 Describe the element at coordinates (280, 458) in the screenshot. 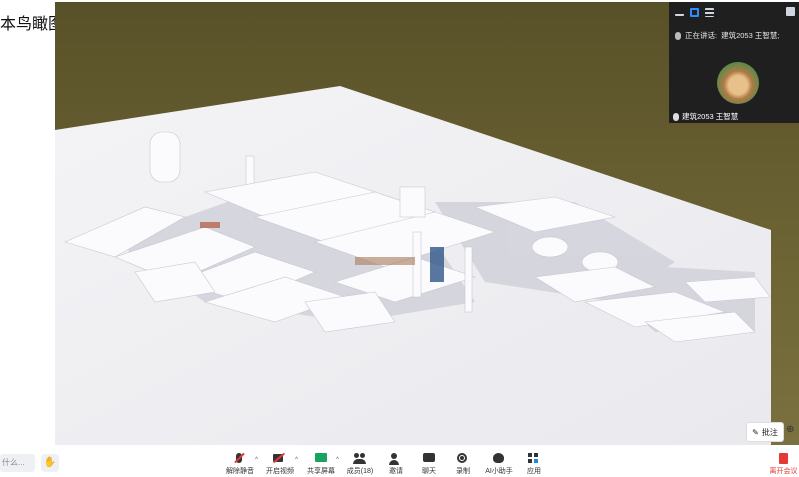

I see `camera-off-icon` at that location.